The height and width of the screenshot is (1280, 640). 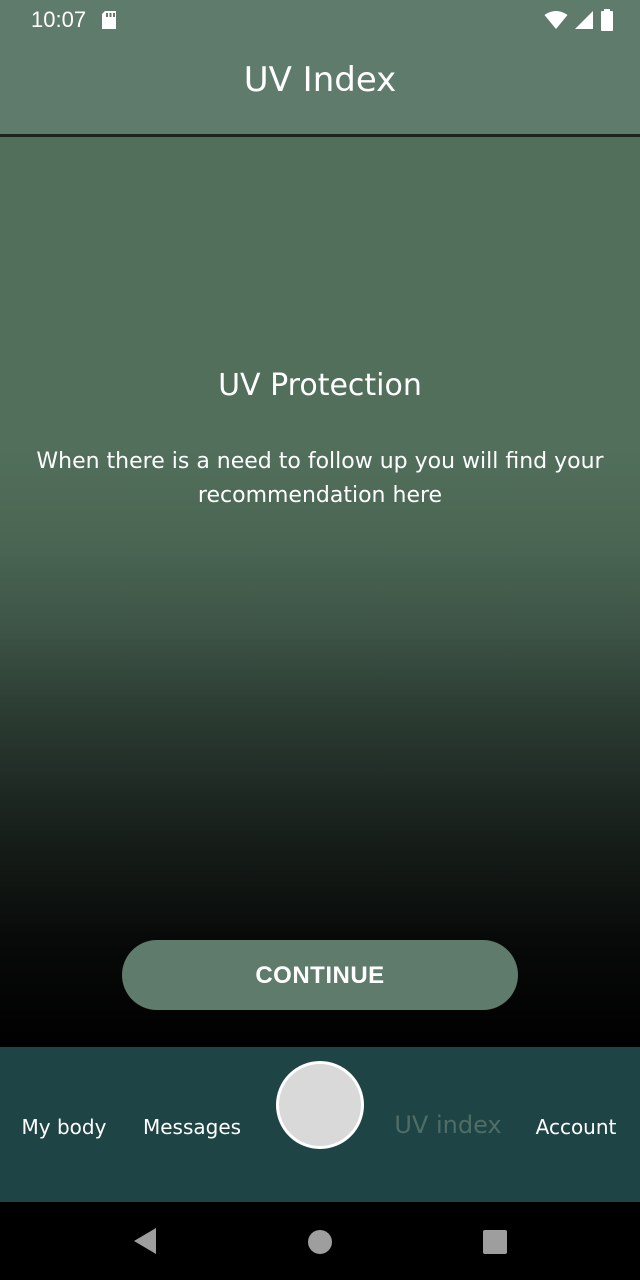 I want to click on back-icon, so click(x=145, y=1241).